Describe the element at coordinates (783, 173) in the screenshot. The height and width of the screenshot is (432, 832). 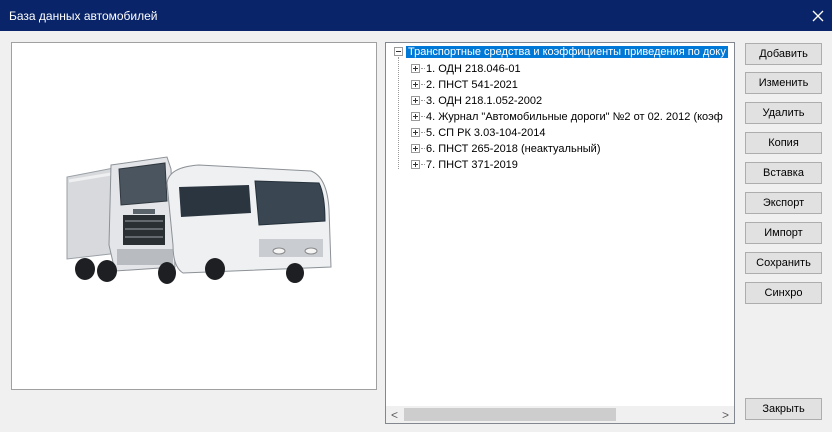
I see `paste-button: Вставка` at that location.